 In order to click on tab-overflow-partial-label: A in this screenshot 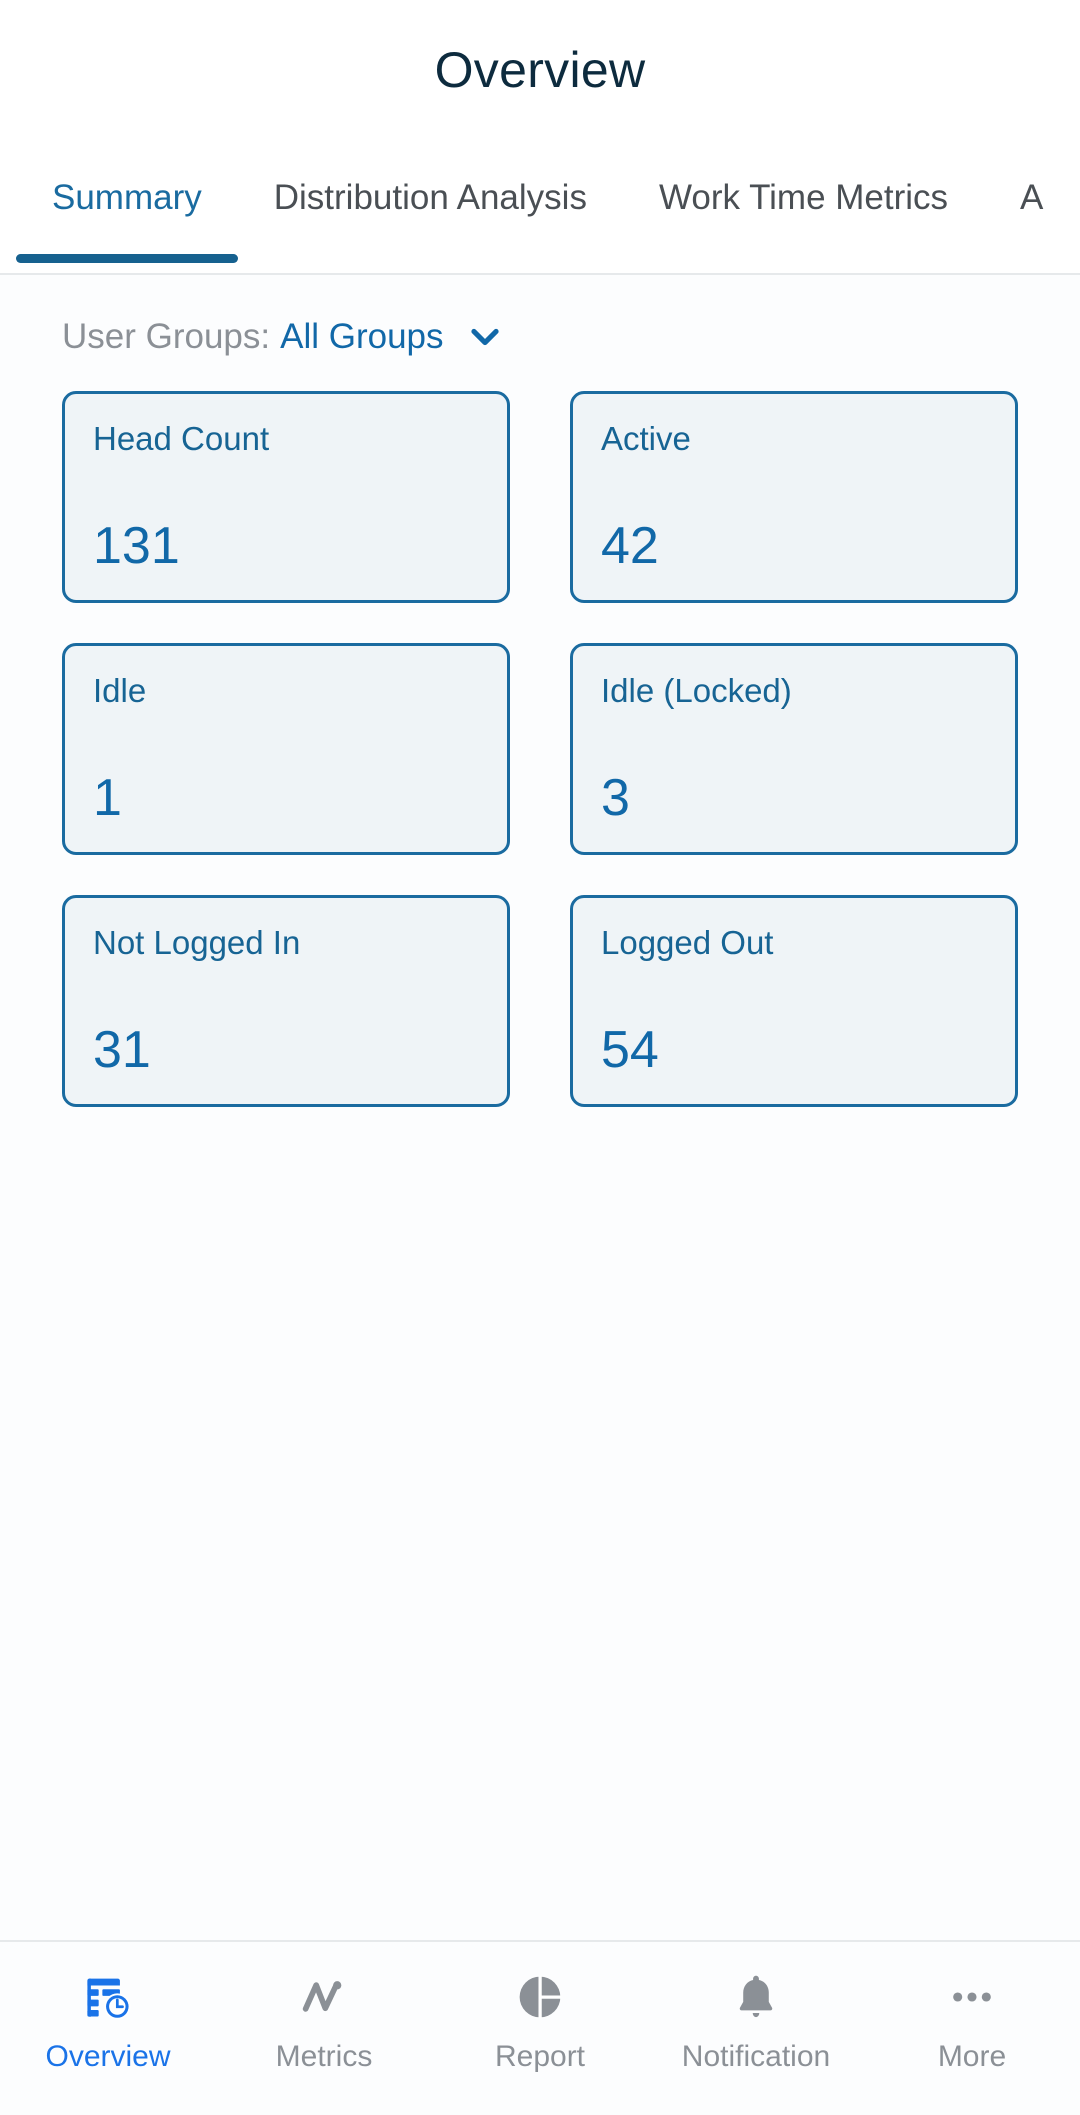, I will do `click(1032, 197)`.